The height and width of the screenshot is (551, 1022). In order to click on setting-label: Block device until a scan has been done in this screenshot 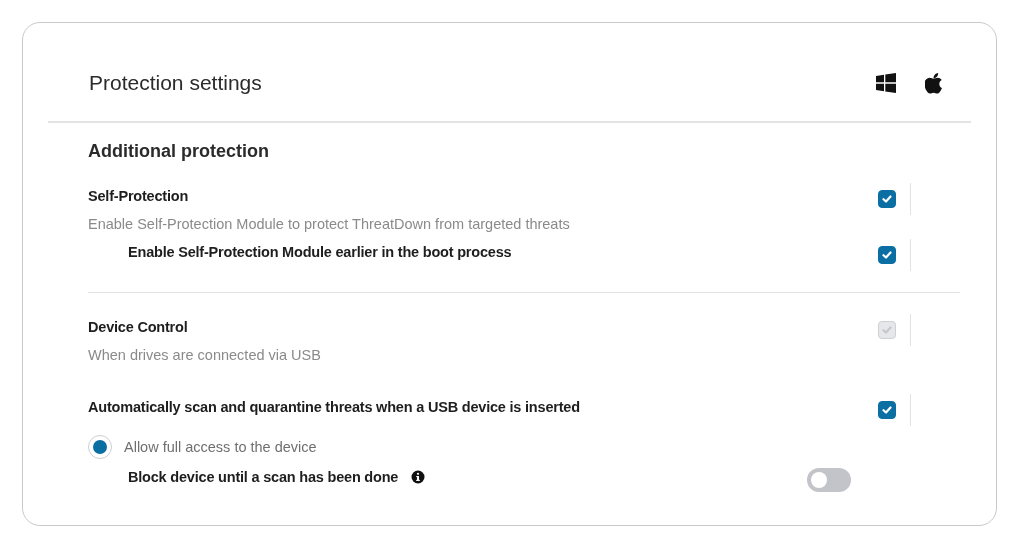, I will do `click(263, 477)`.